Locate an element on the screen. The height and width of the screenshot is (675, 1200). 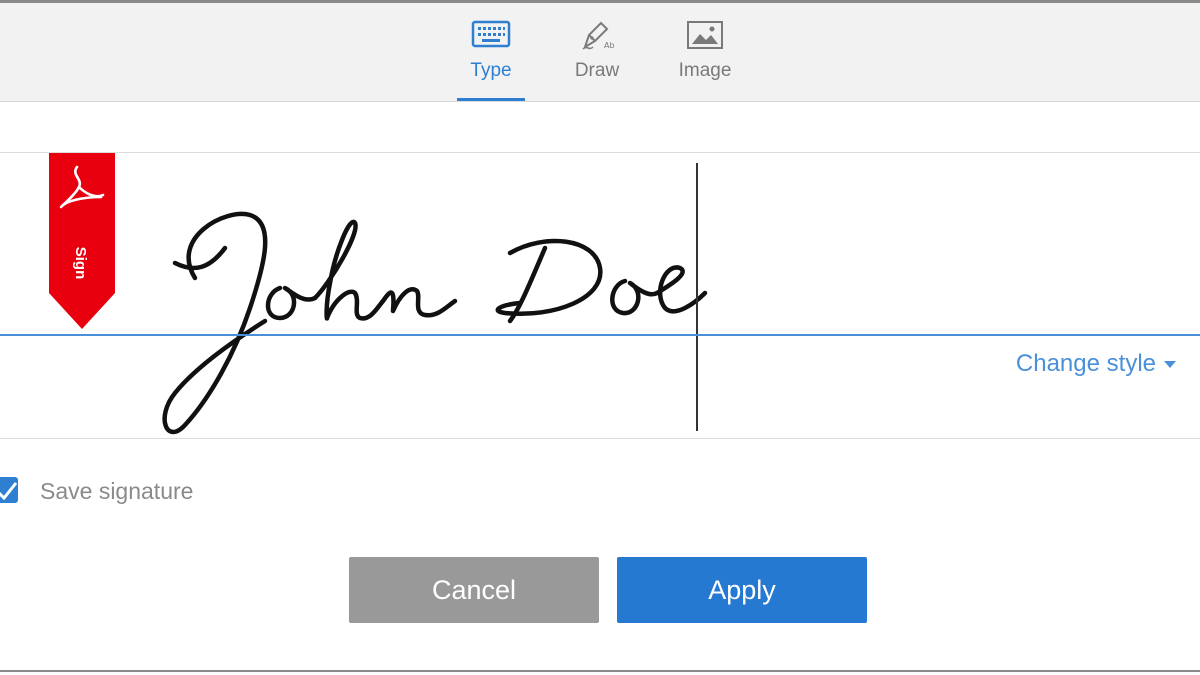
save-signature-label: Save signature is located at coordinates (117, 491).